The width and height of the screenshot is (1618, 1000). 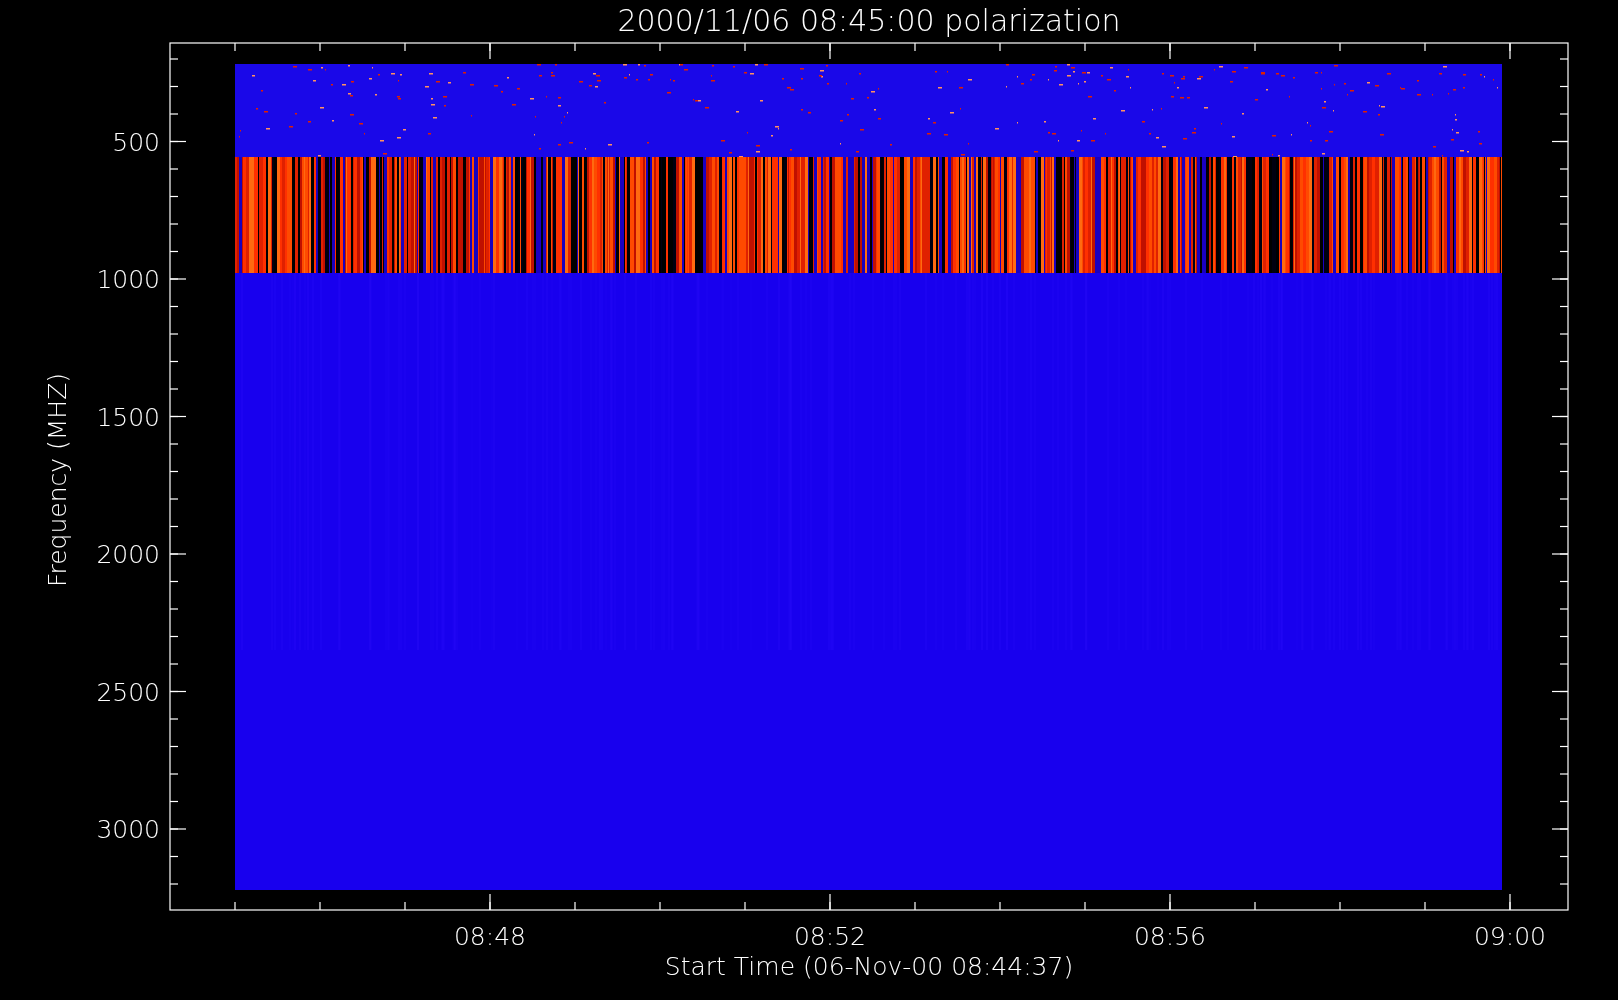 What do you see at coordinates (490, 936) in the screenshot?
I see `tick-label: 08:48` at bounding box center [490, 936].